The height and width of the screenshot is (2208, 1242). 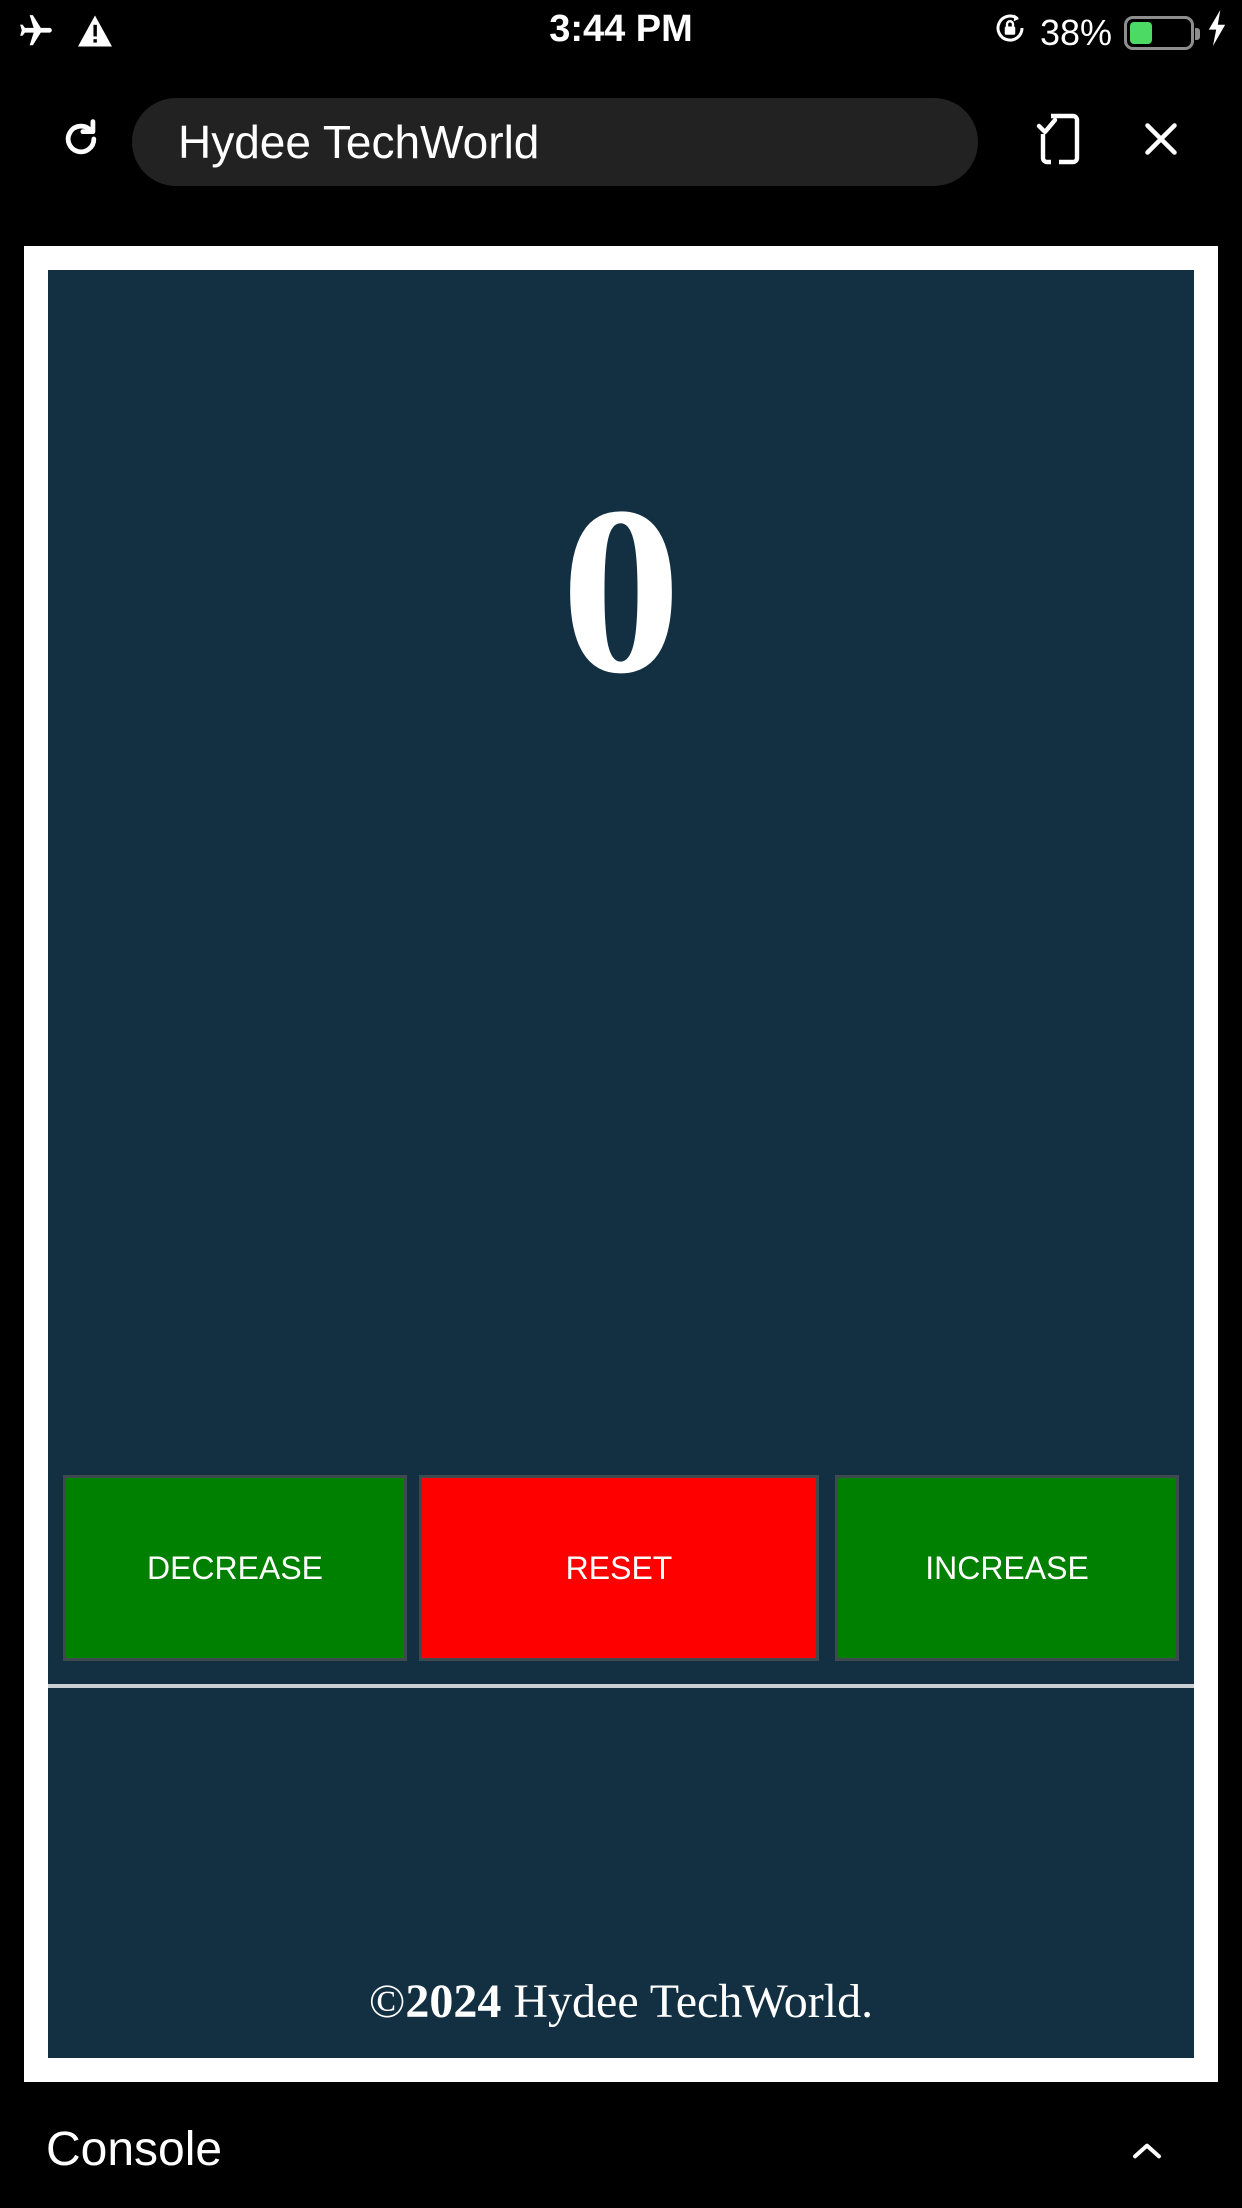 I want to click on footer-year: 2024, so click(x=453, y=2001).